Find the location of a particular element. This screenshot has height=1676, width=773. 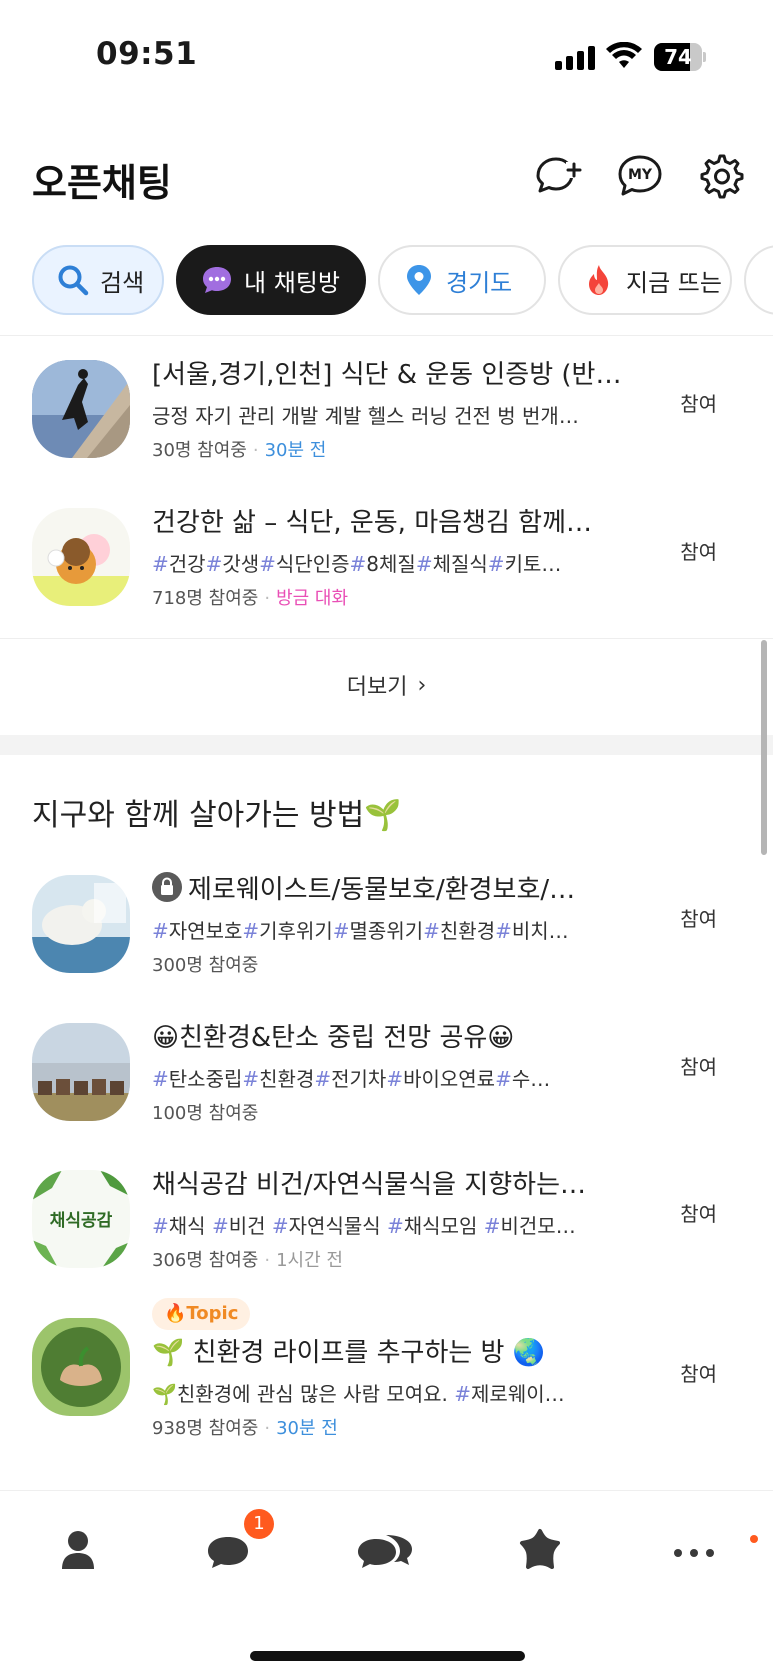

wifi-icon is located at coordinates (624, 55).